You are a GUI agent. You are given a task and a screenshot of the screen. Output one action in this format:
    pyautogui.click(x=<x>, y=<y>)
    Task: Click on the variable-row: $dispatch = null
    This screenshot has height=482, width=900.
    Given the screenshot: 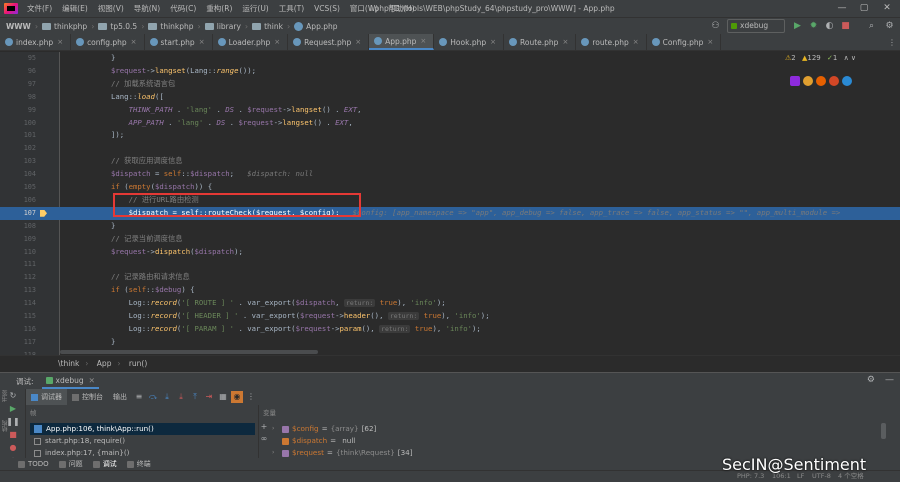 What is the action you would take?
    pyautogui.click(x=572, y=441)
    